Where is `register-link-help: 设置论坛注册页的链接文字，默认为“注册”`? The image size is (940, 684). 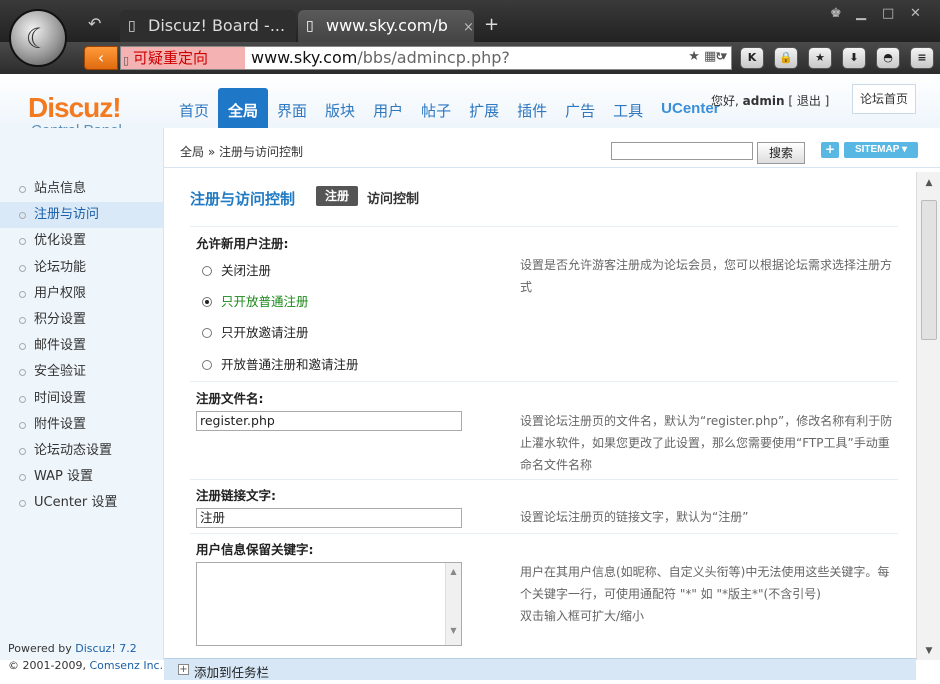
register-link-help: 设置论坛注册页的链接文字，默认为“注册” is located at coordinates (634, 517).